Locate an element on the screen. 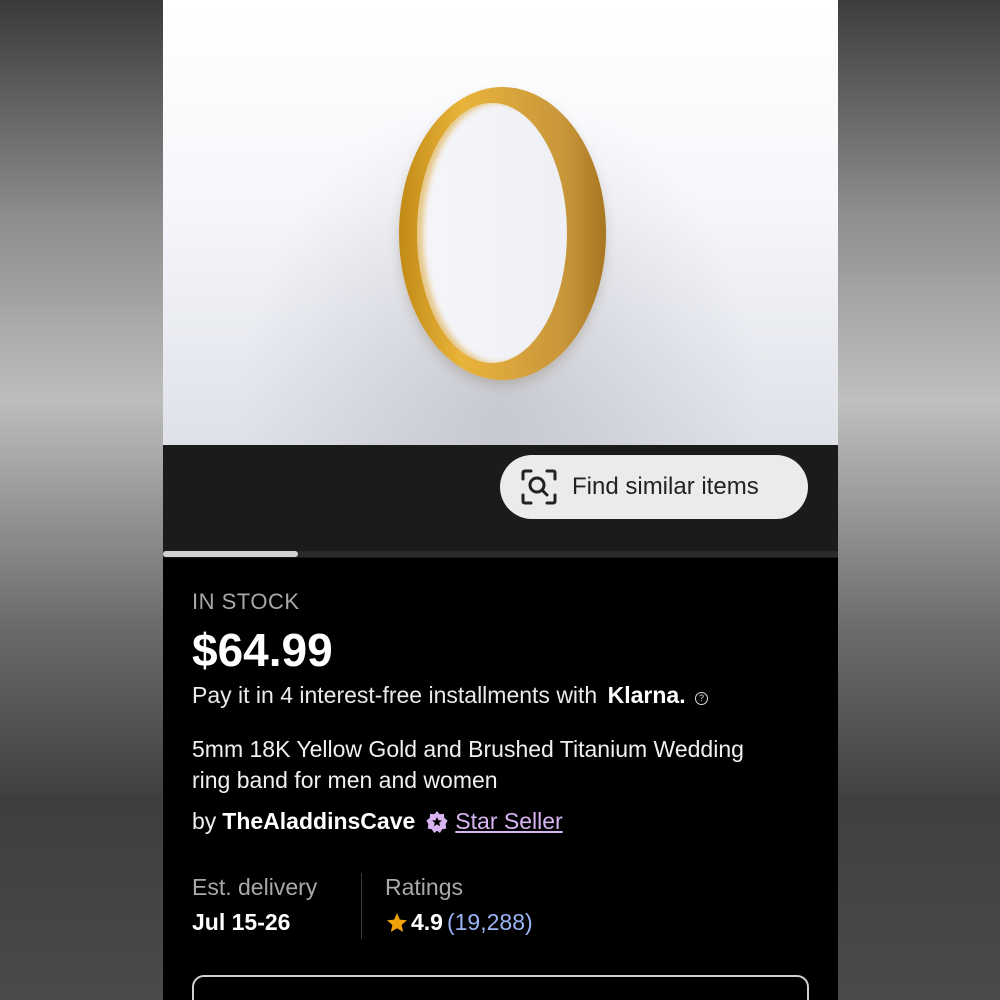 The width and height of the screenshot is (1000, 1000). star-seller-link: Star Seller is located at coordinates (508, 821).